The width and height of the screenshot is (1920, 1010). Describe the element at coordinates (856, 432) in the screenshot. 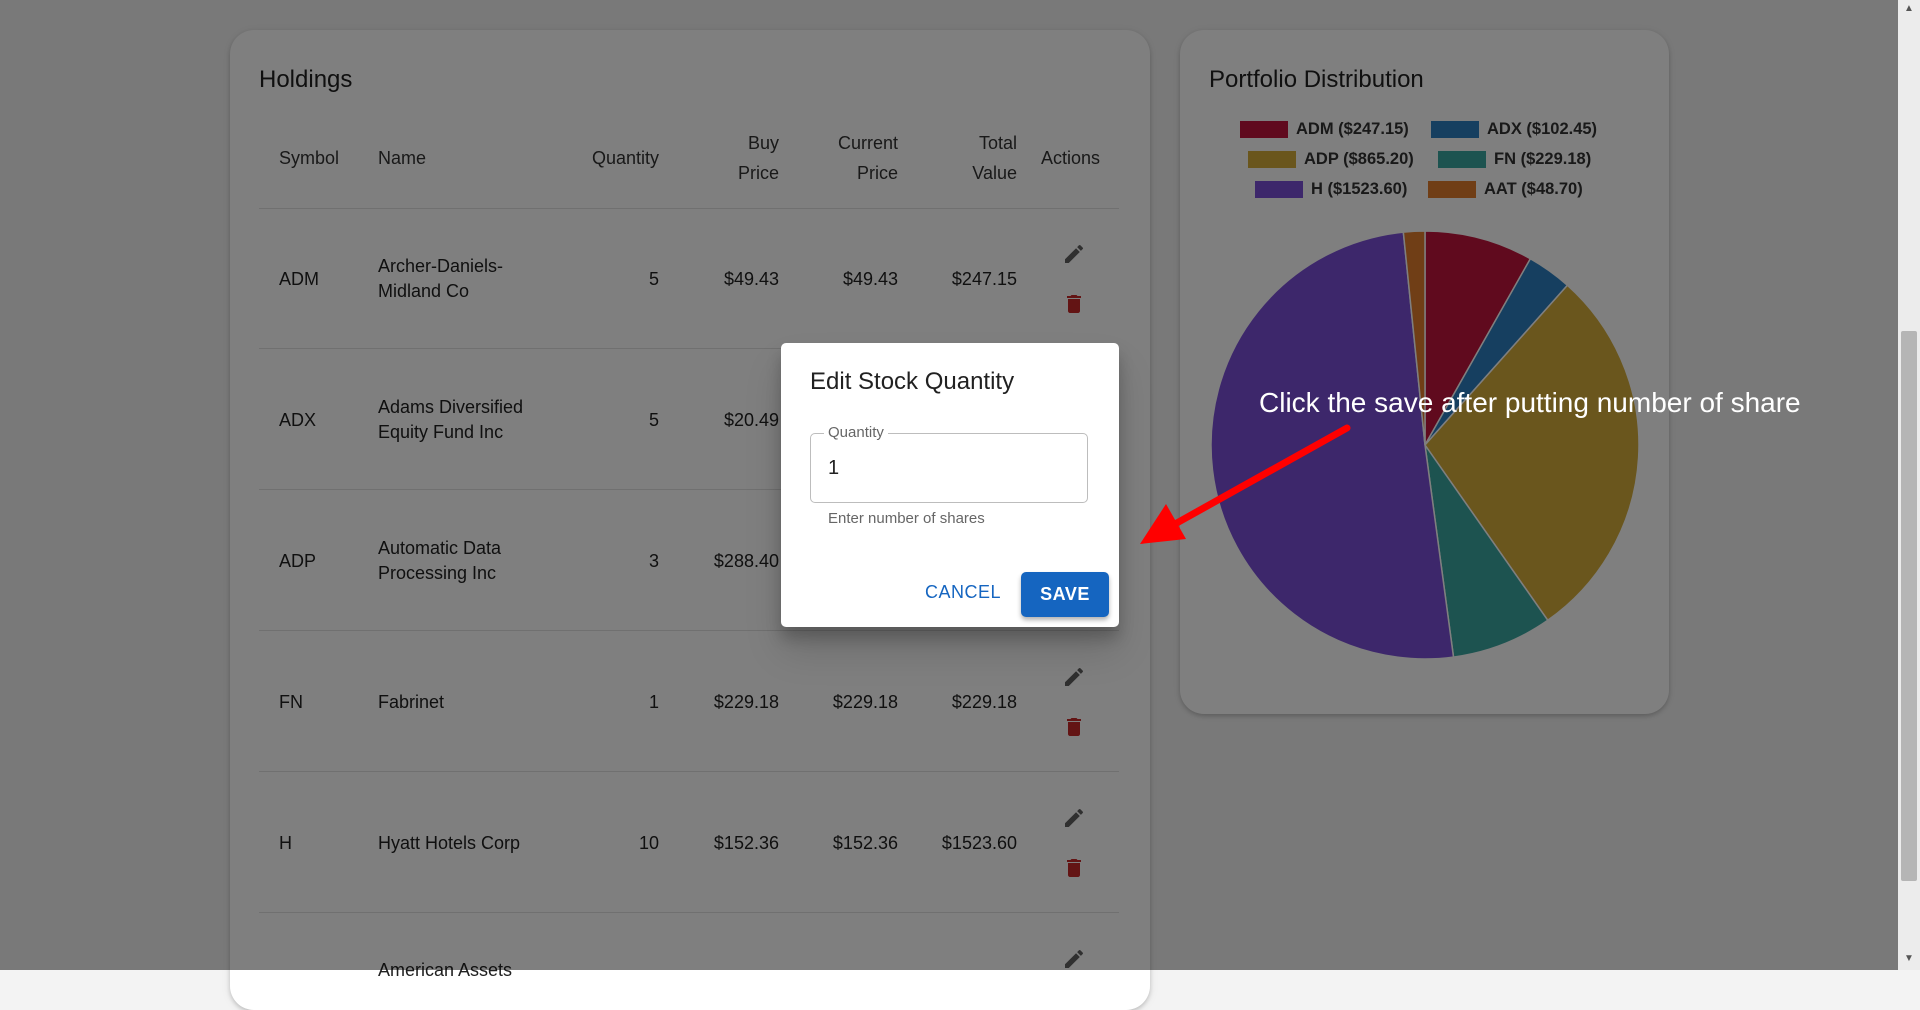

I see `quantity-label: Quantity` at that location.